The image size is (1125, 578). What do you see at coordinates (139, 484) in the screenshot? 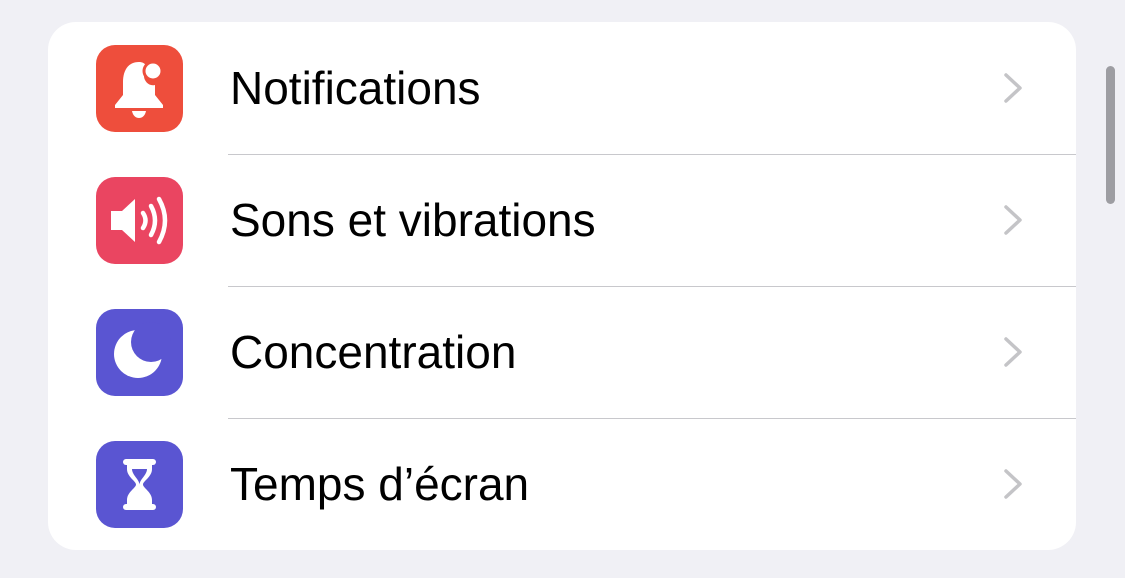
I see `hourglass-icon` at bounding box center [139, 484].